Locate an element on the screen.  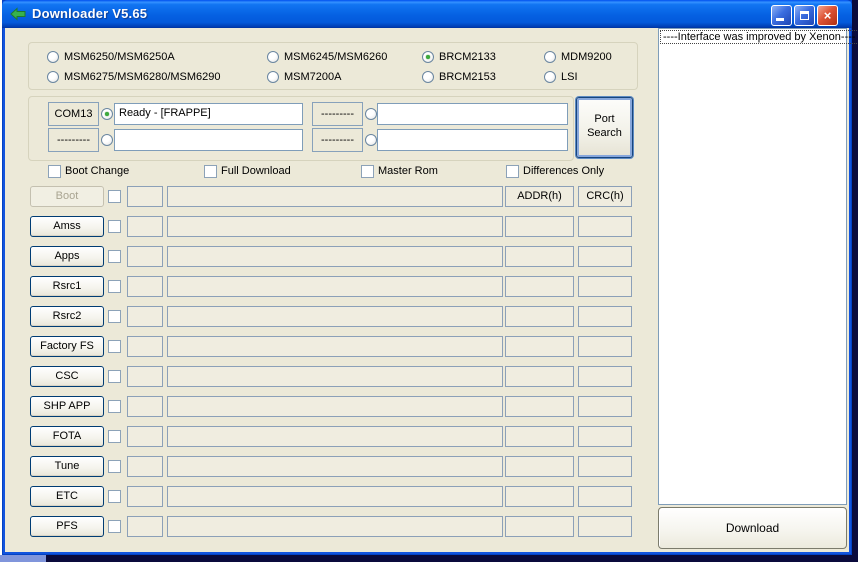
flash-row-button-fota: FOTA is located at coordinates (67, 436).